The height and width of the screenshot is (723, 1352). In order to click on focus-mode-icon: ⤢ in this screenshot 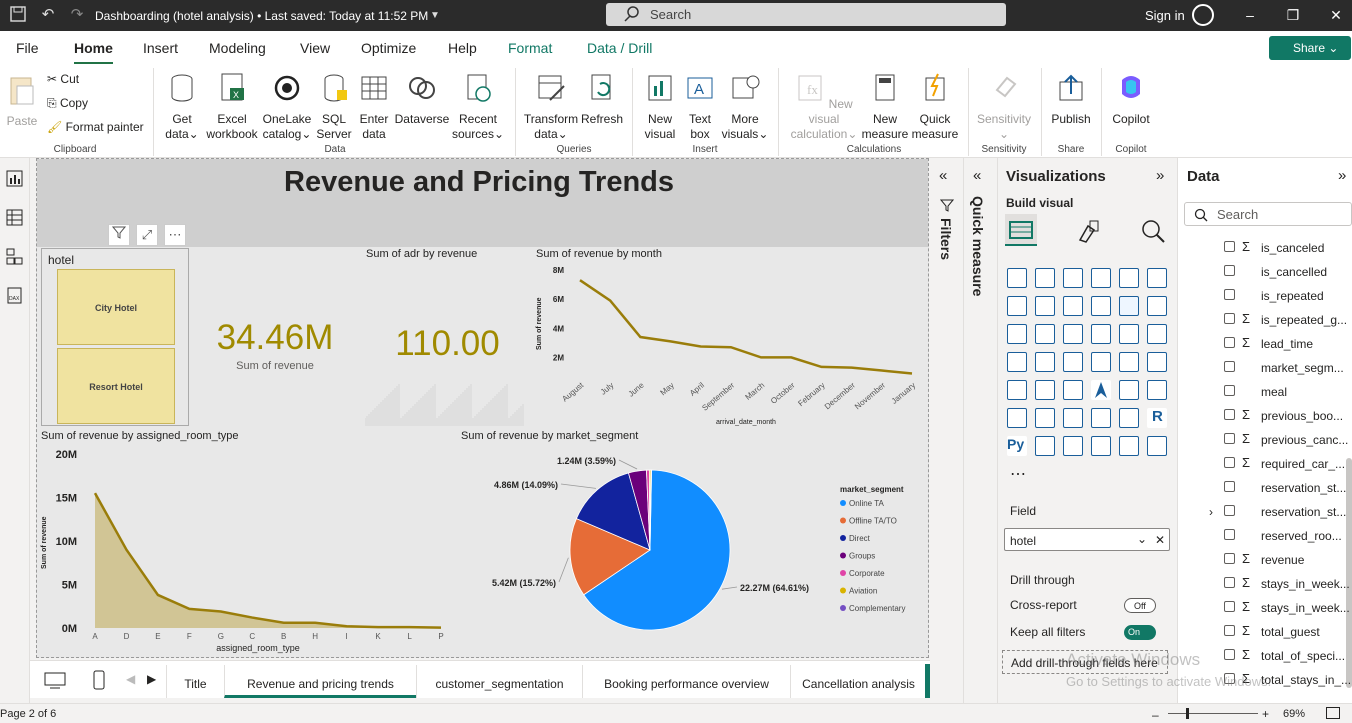, I will do `click(147, 235)`.